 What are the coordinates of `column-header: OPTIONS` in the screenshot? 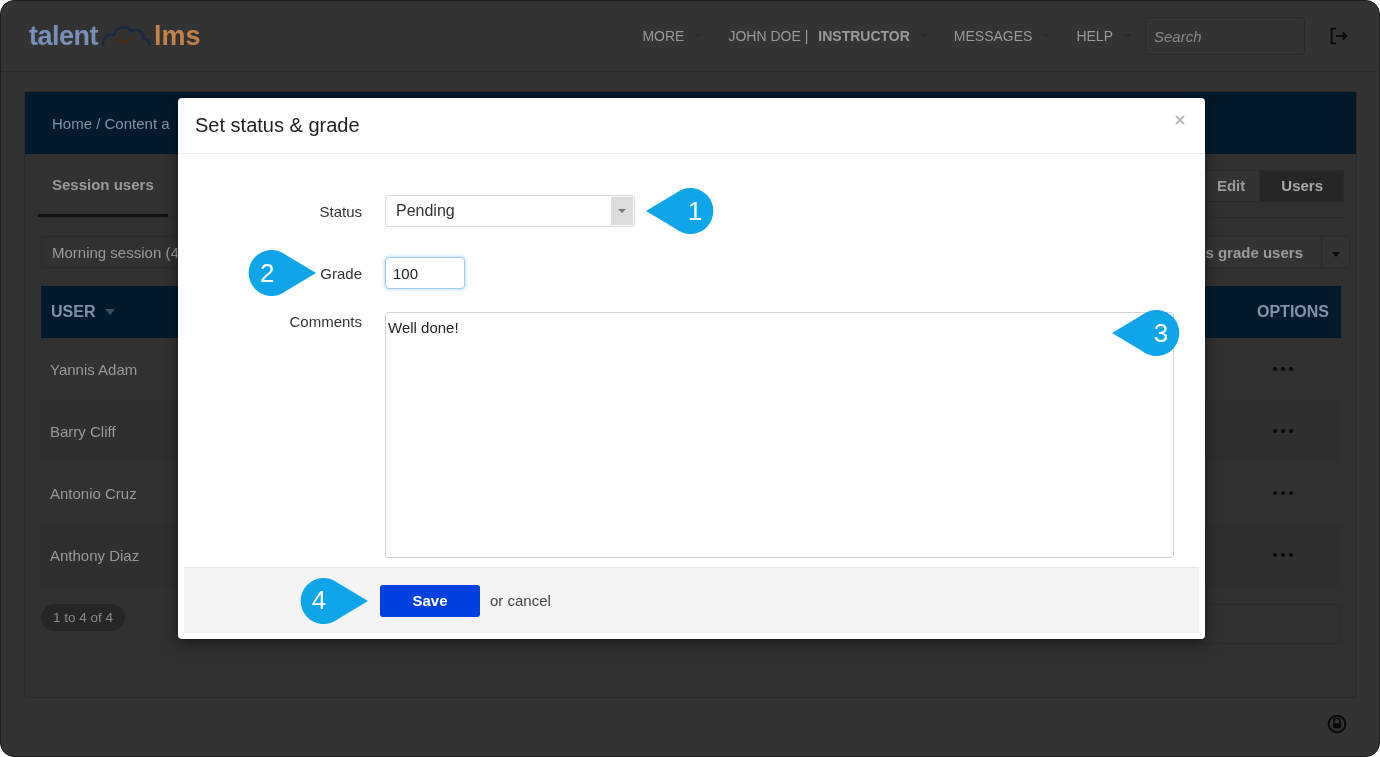 It's located at (1293, 312).